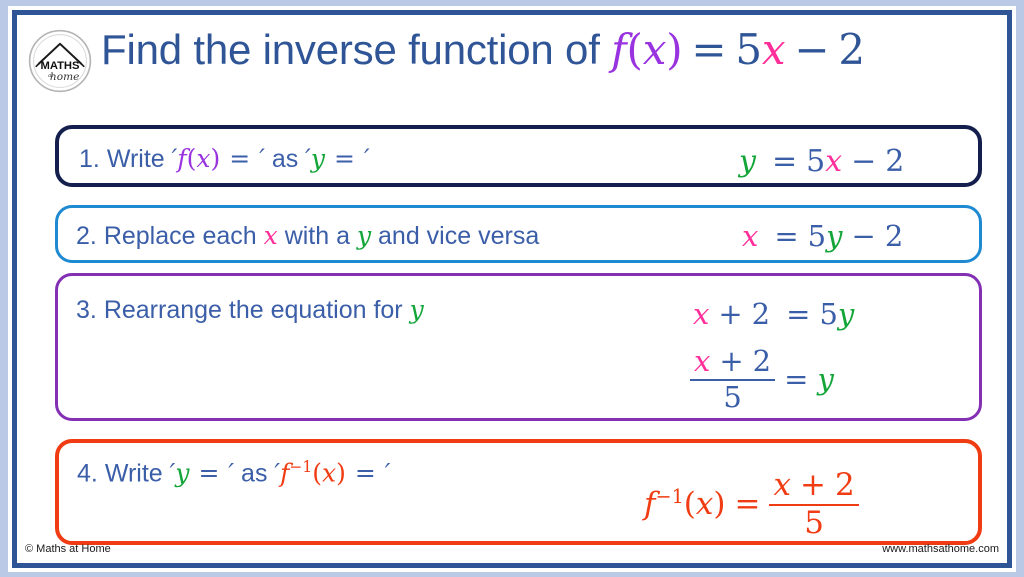  Describe the element at coordinates (254, 473) in the screenshot. I see `step-4-as-text: as` at that location.